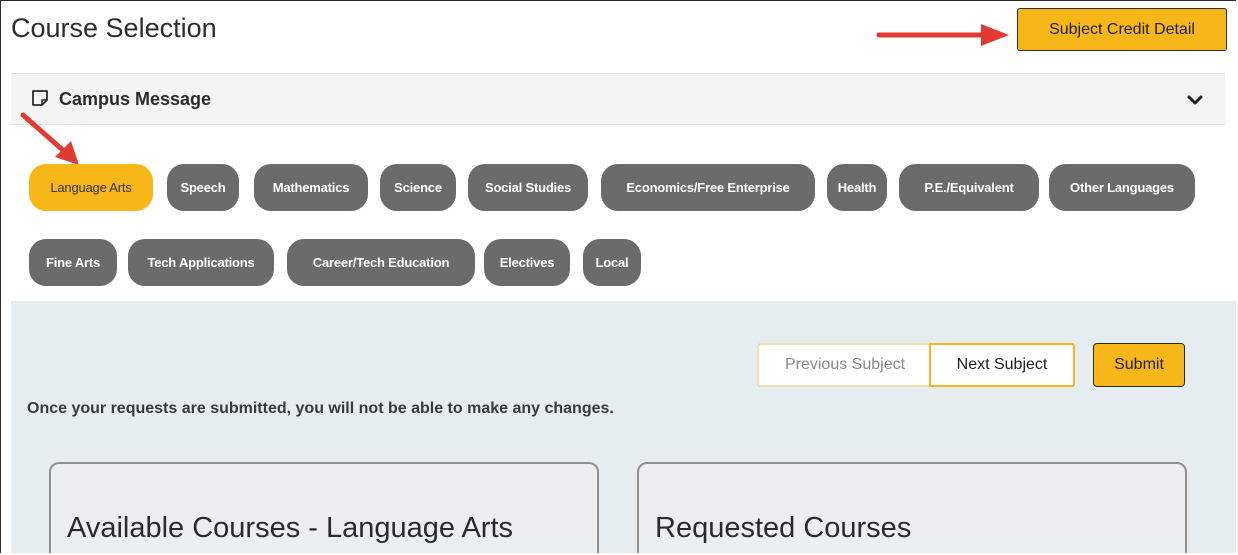 The width and height of the screenshot is (1238, 555). What do you see at coordinates (49, 138) in the screenshot?
I see `annotation-arrow-language-arts` at bounding box center [49, 138].